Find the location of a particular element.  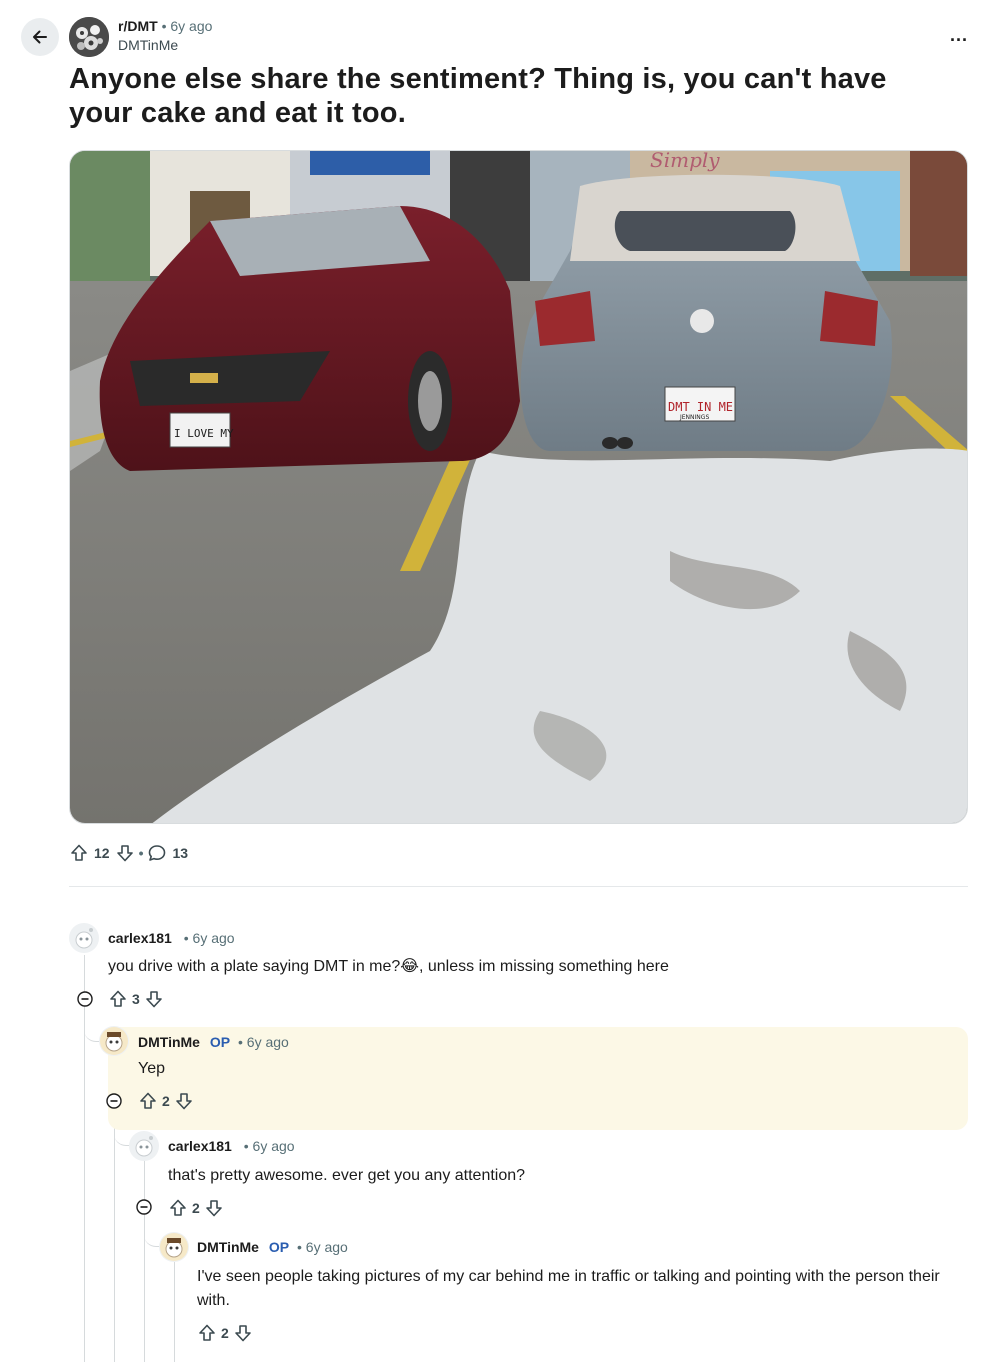

store-sign-text: Simply is located at coordinates (685, 161).